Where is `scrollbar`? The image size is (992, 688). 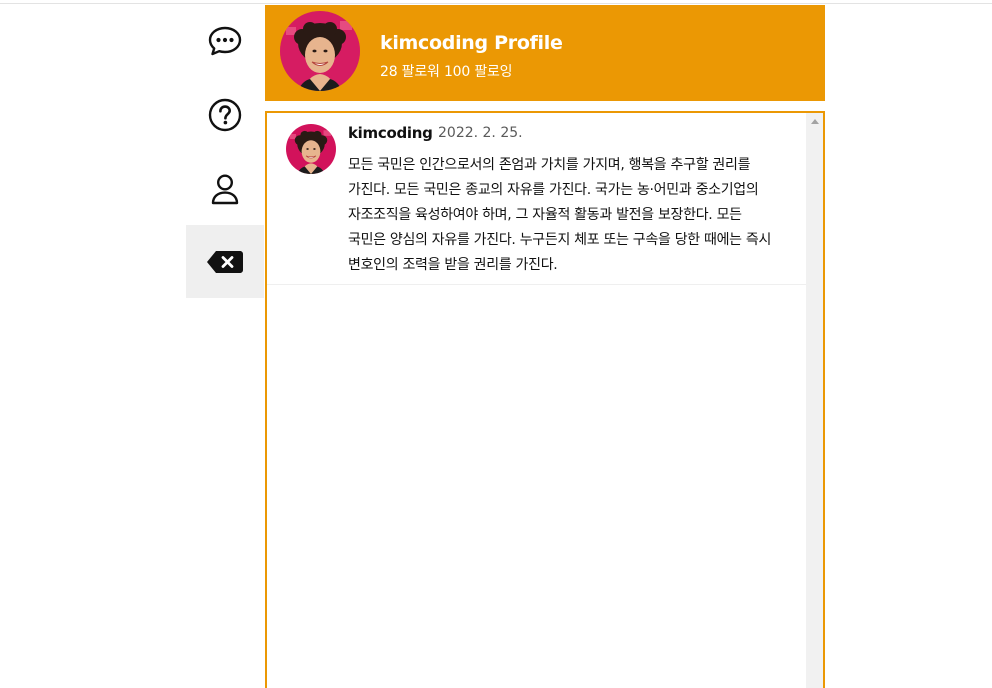
scrollbar is located at coordinates (814, 400).